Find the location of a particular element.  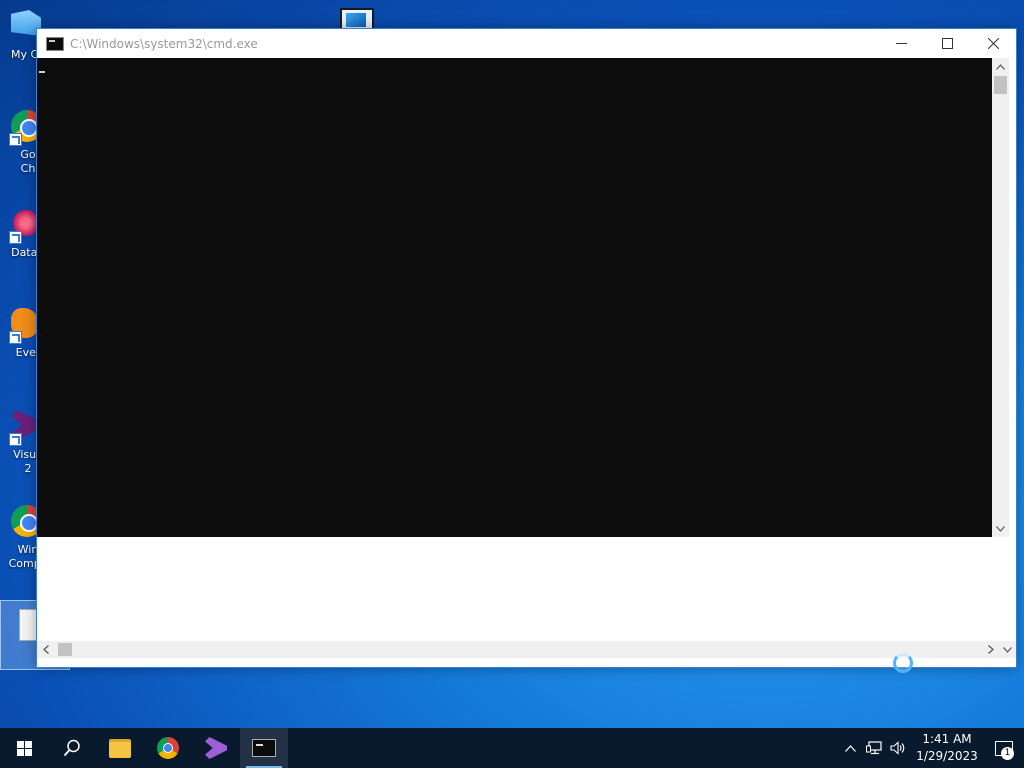

folder-icon is located at coordinates (120, 748).